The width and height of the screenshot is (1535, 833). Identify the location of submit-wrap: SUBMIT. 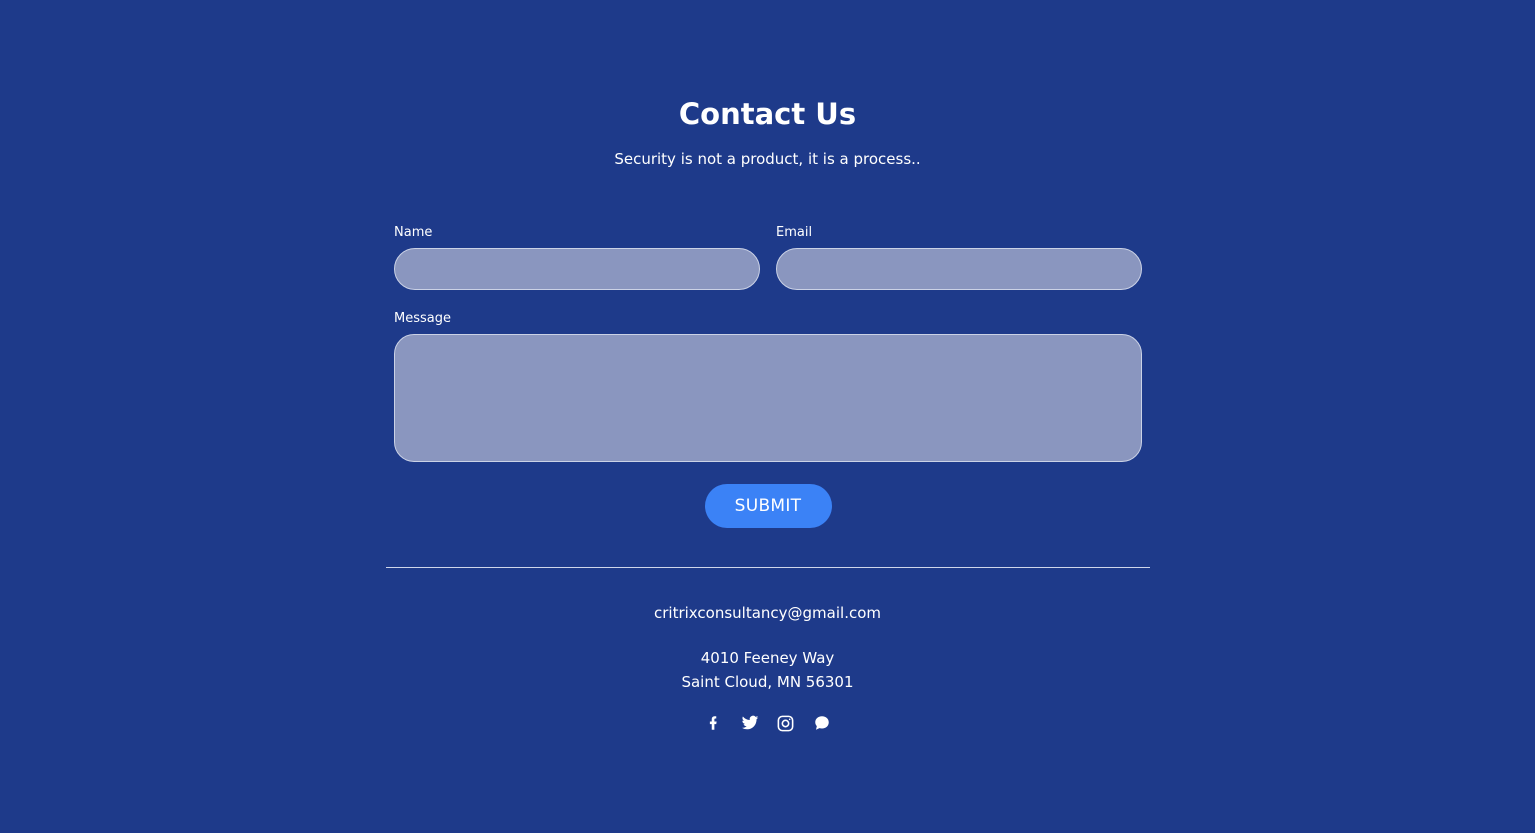
(768, 506).